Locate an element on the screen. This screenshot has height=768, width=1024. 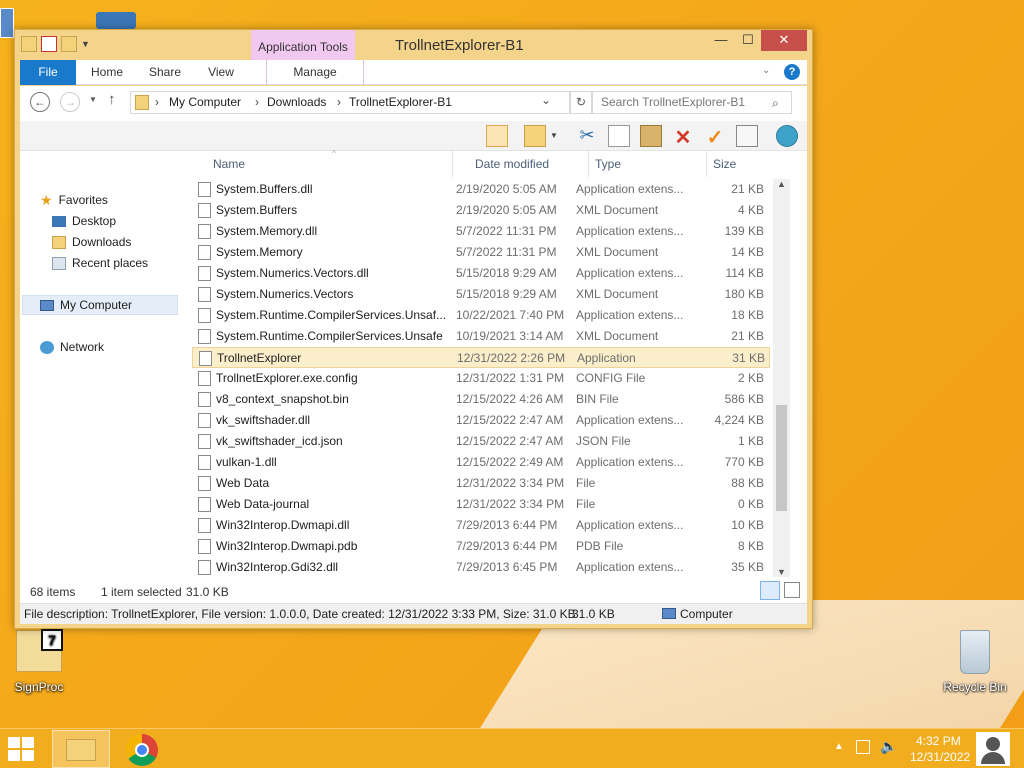
column-header-name: Name is located at coordinates (333, 164).